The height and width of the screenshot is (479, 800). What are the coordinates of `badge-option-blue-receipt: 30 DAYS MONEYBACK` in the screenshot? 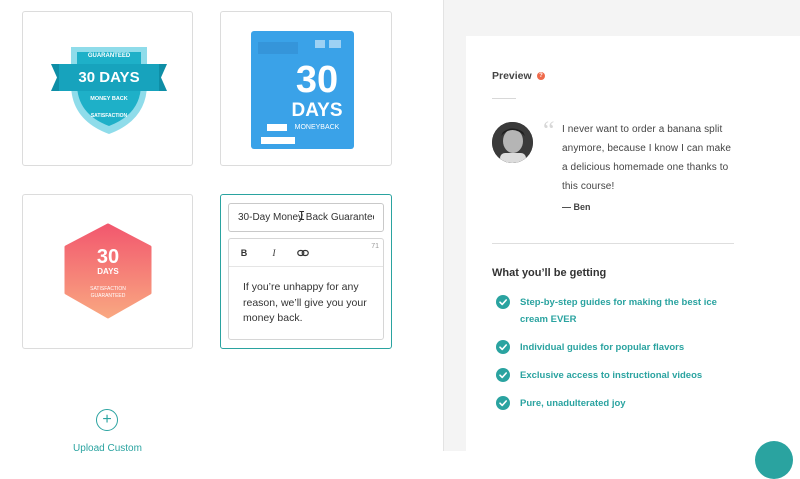 It's located at (306, 88).